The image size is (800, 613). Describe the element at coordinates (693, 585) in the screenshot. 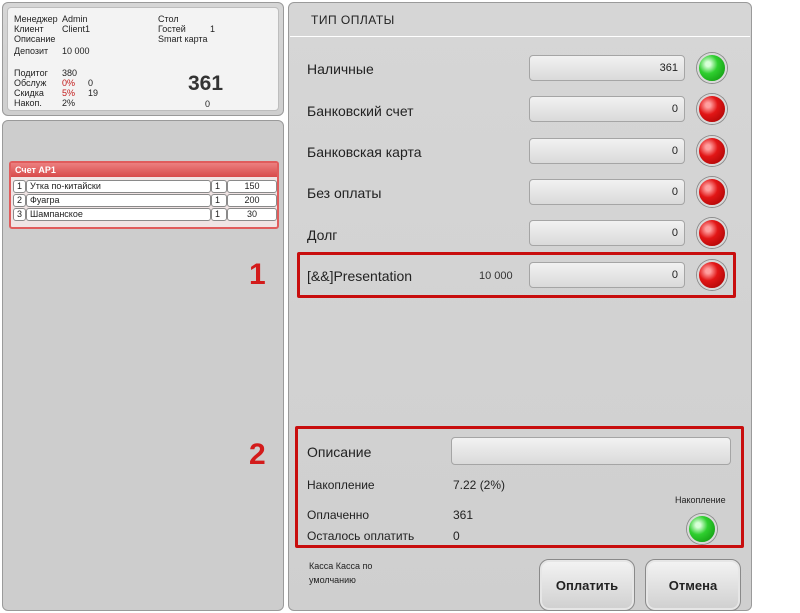

I see `cancel-button: Отмена` at that location.